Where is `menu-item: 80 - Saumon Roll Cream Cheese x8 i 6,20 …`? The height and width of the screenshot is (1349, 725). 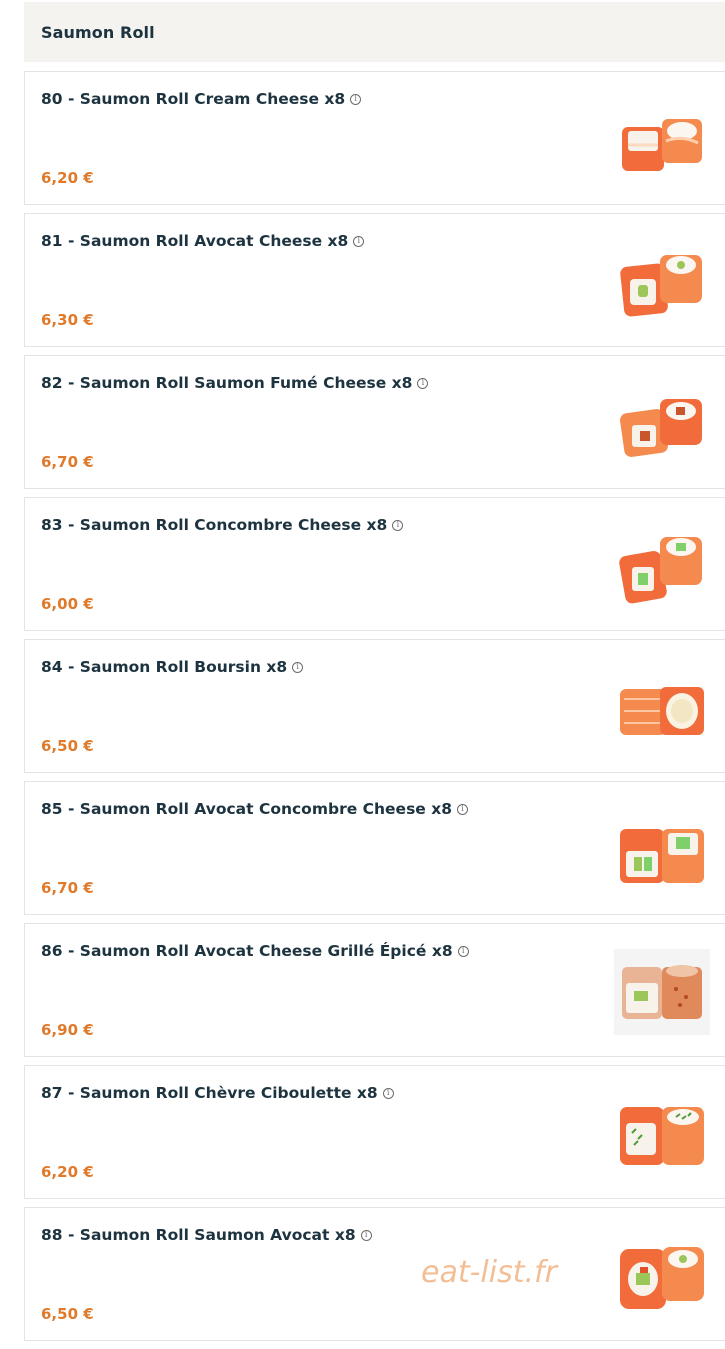
menu-item: 80 - Saumon Roll Cream Cheese x8 i 6,20 … is located at coordinates (374, 138).